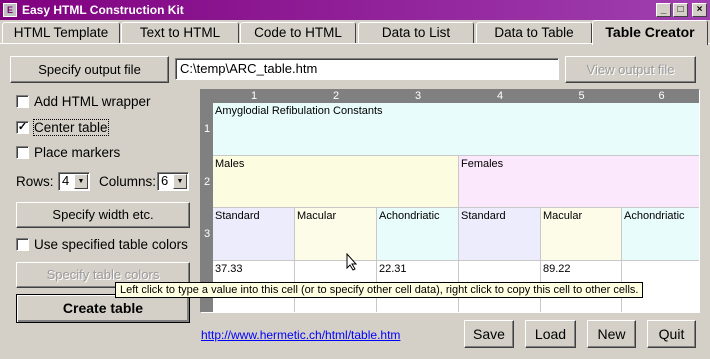 The width and height of the screenshot is (710, 359). I want to click on create-table-button: Create table, so click(103, 308).